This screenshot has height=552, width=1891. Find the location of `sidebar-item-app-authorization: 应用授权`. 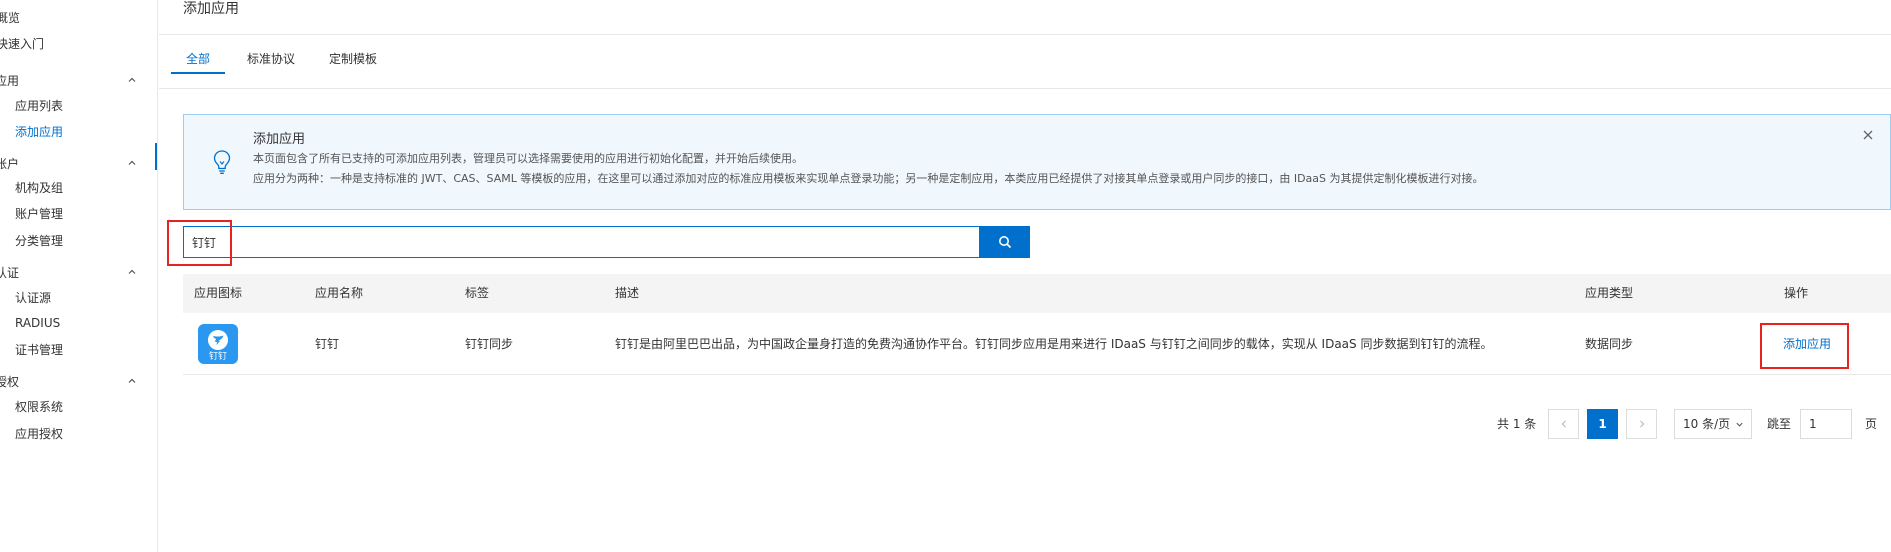

sidebar-item-app-authorization: 应用授权 is located at coordinates (78, 433).